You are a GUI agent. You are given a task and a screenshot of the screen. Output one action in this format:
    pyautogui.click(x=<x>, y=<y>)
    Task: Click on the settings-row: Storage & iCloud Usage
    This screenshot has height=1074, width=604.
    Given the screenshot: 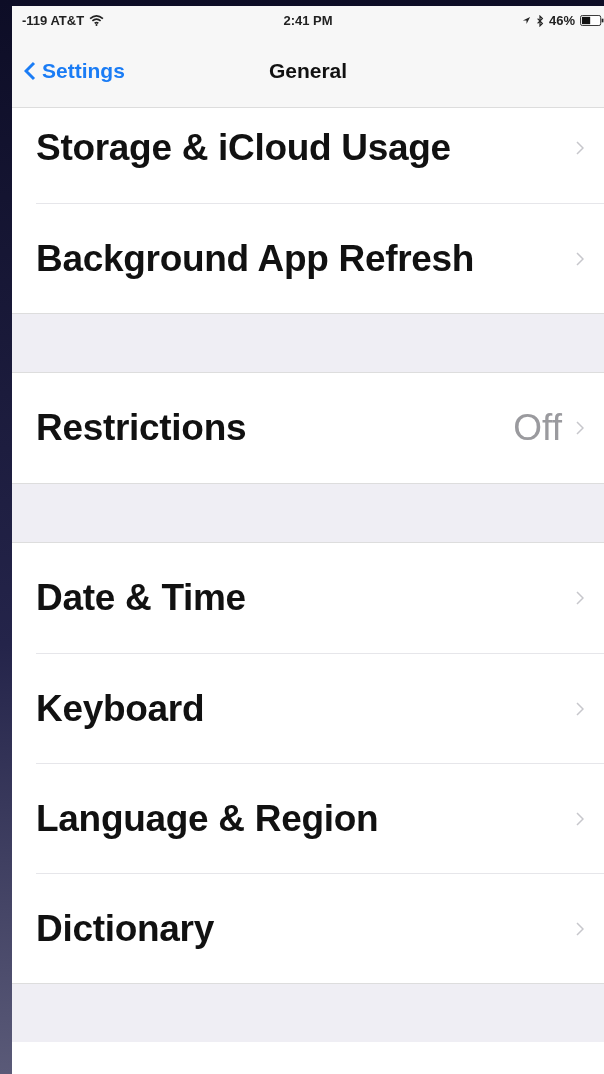 What is the action you would take?
    pyautogui.click(x=308, y=155)
    